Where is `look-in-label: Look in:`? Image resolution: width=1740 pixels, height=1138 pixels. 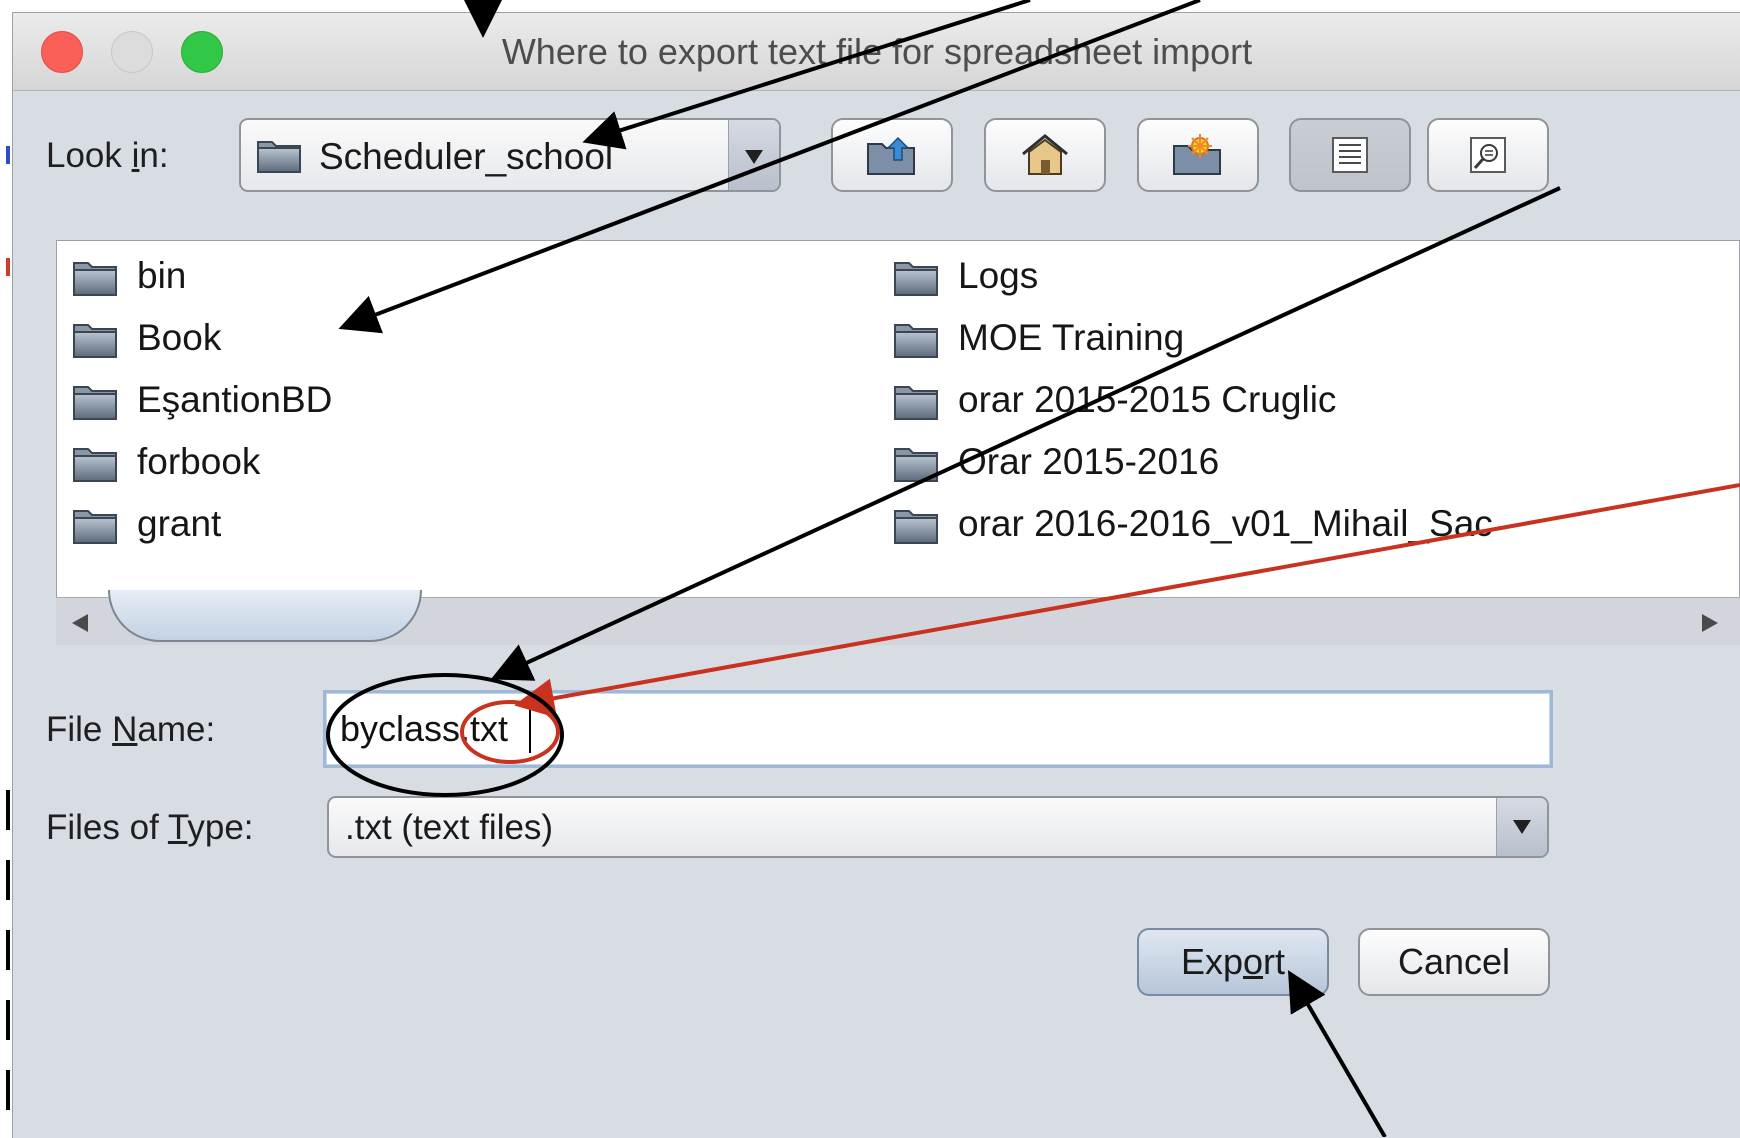
look-in-label: Look in: is located at coordinates (107, 156).